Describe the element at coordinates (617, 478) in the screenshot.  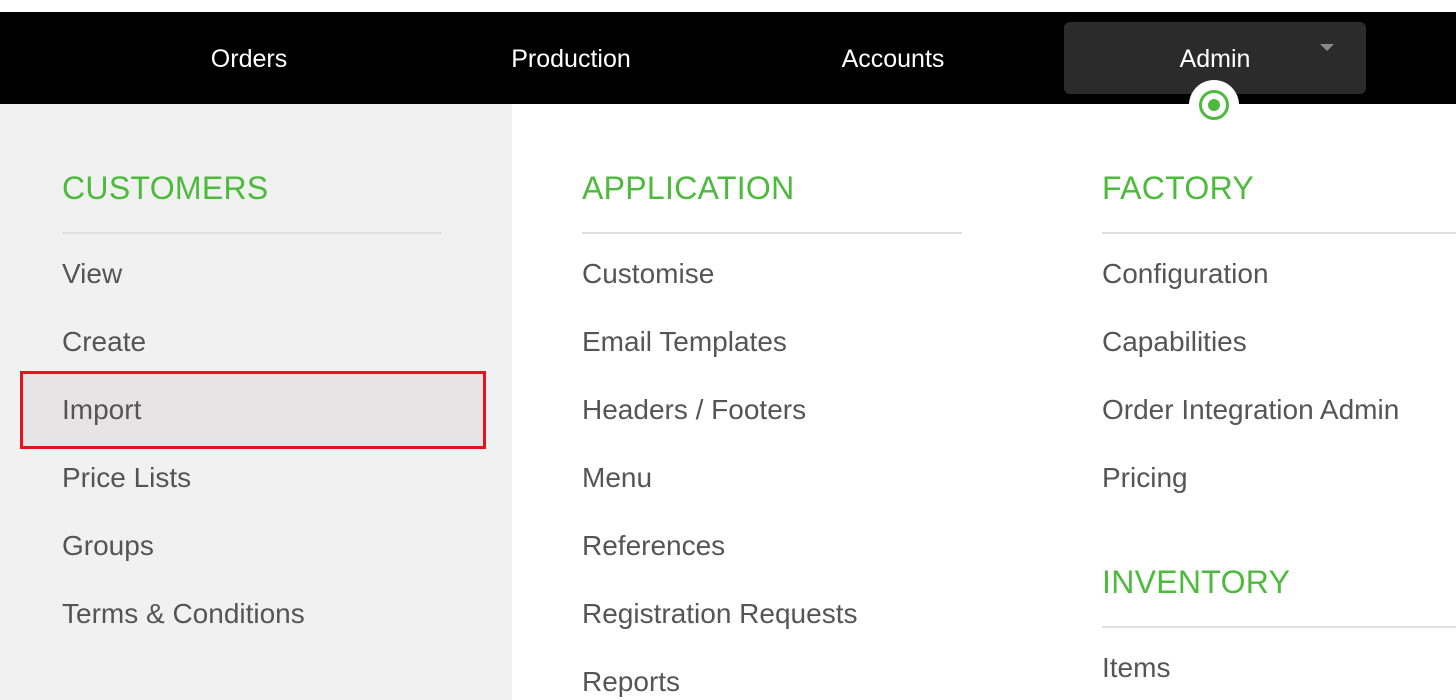
I see `menu-item-application-menu: Menu` at that location.